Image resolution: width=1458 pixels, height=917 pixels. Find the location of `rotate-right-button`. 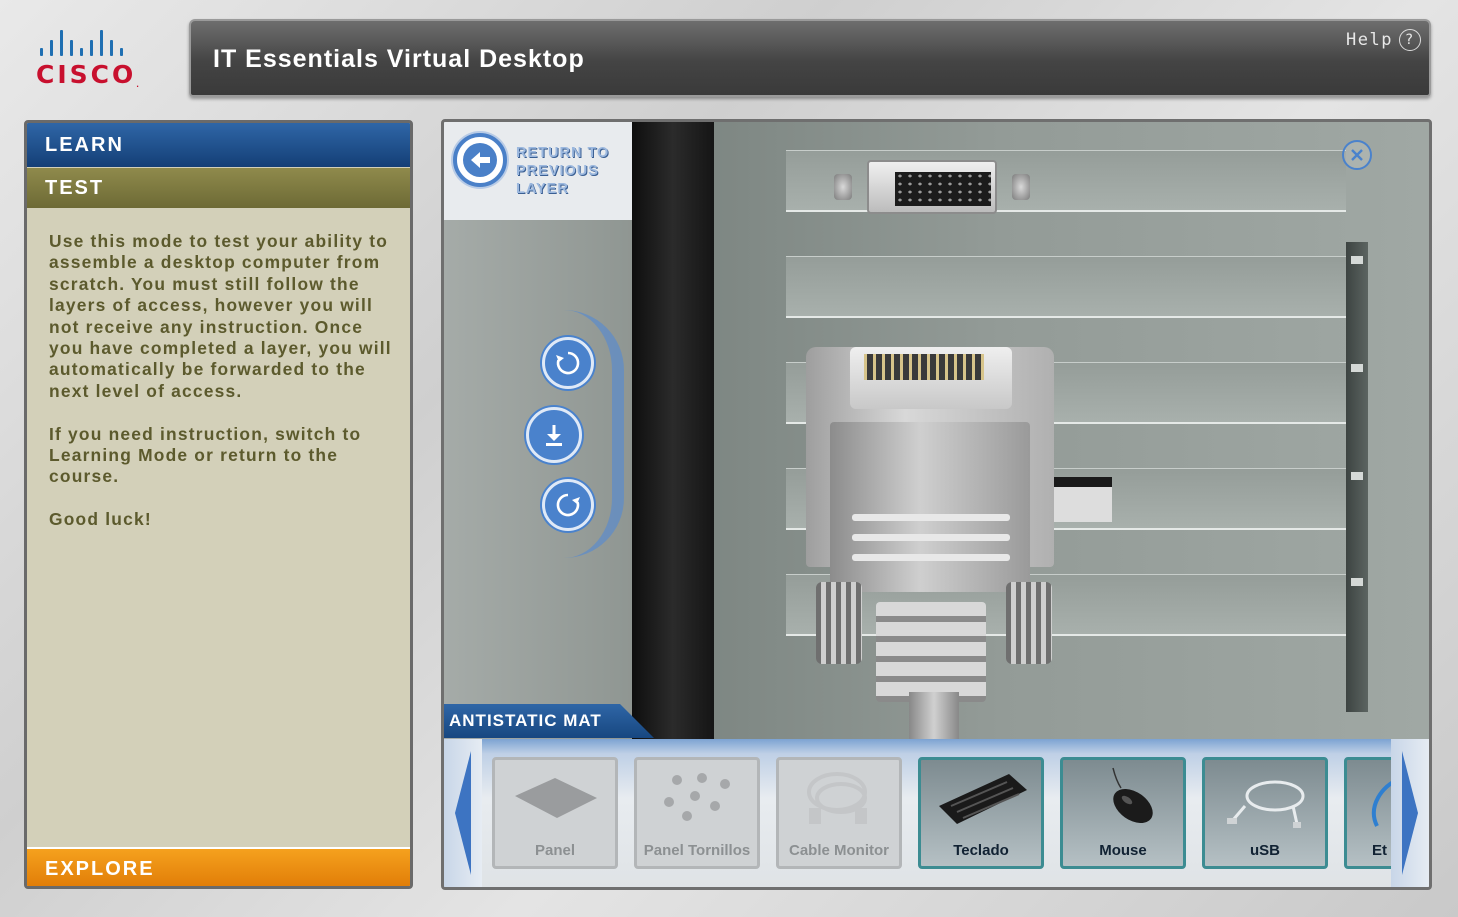

rotate-right-button is located at coordinates (568, 505).